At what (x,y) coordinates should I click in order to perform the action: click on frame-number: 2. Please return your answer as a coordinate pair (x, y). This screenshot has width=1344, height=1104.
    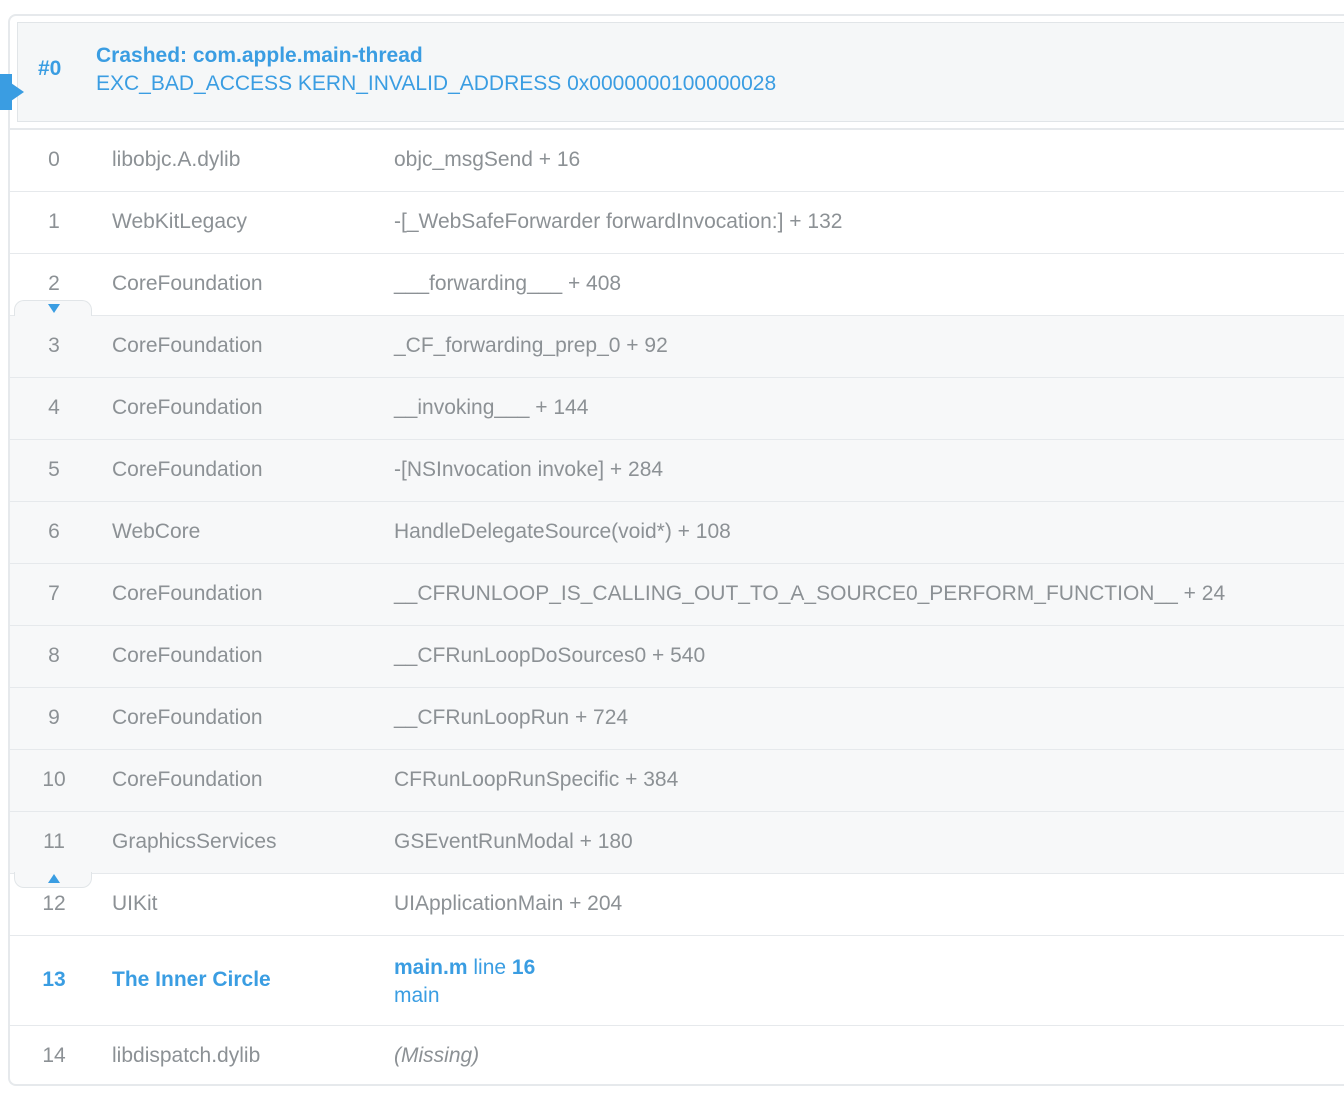
    Looking at the image, I should click on (54, 283).